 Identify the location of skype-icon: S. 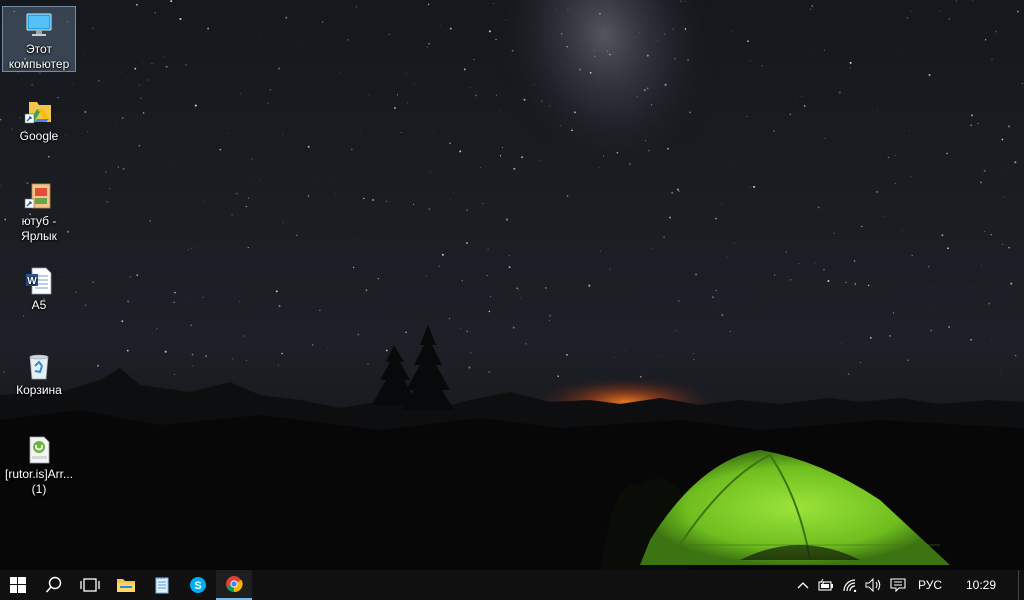
(198, 585).